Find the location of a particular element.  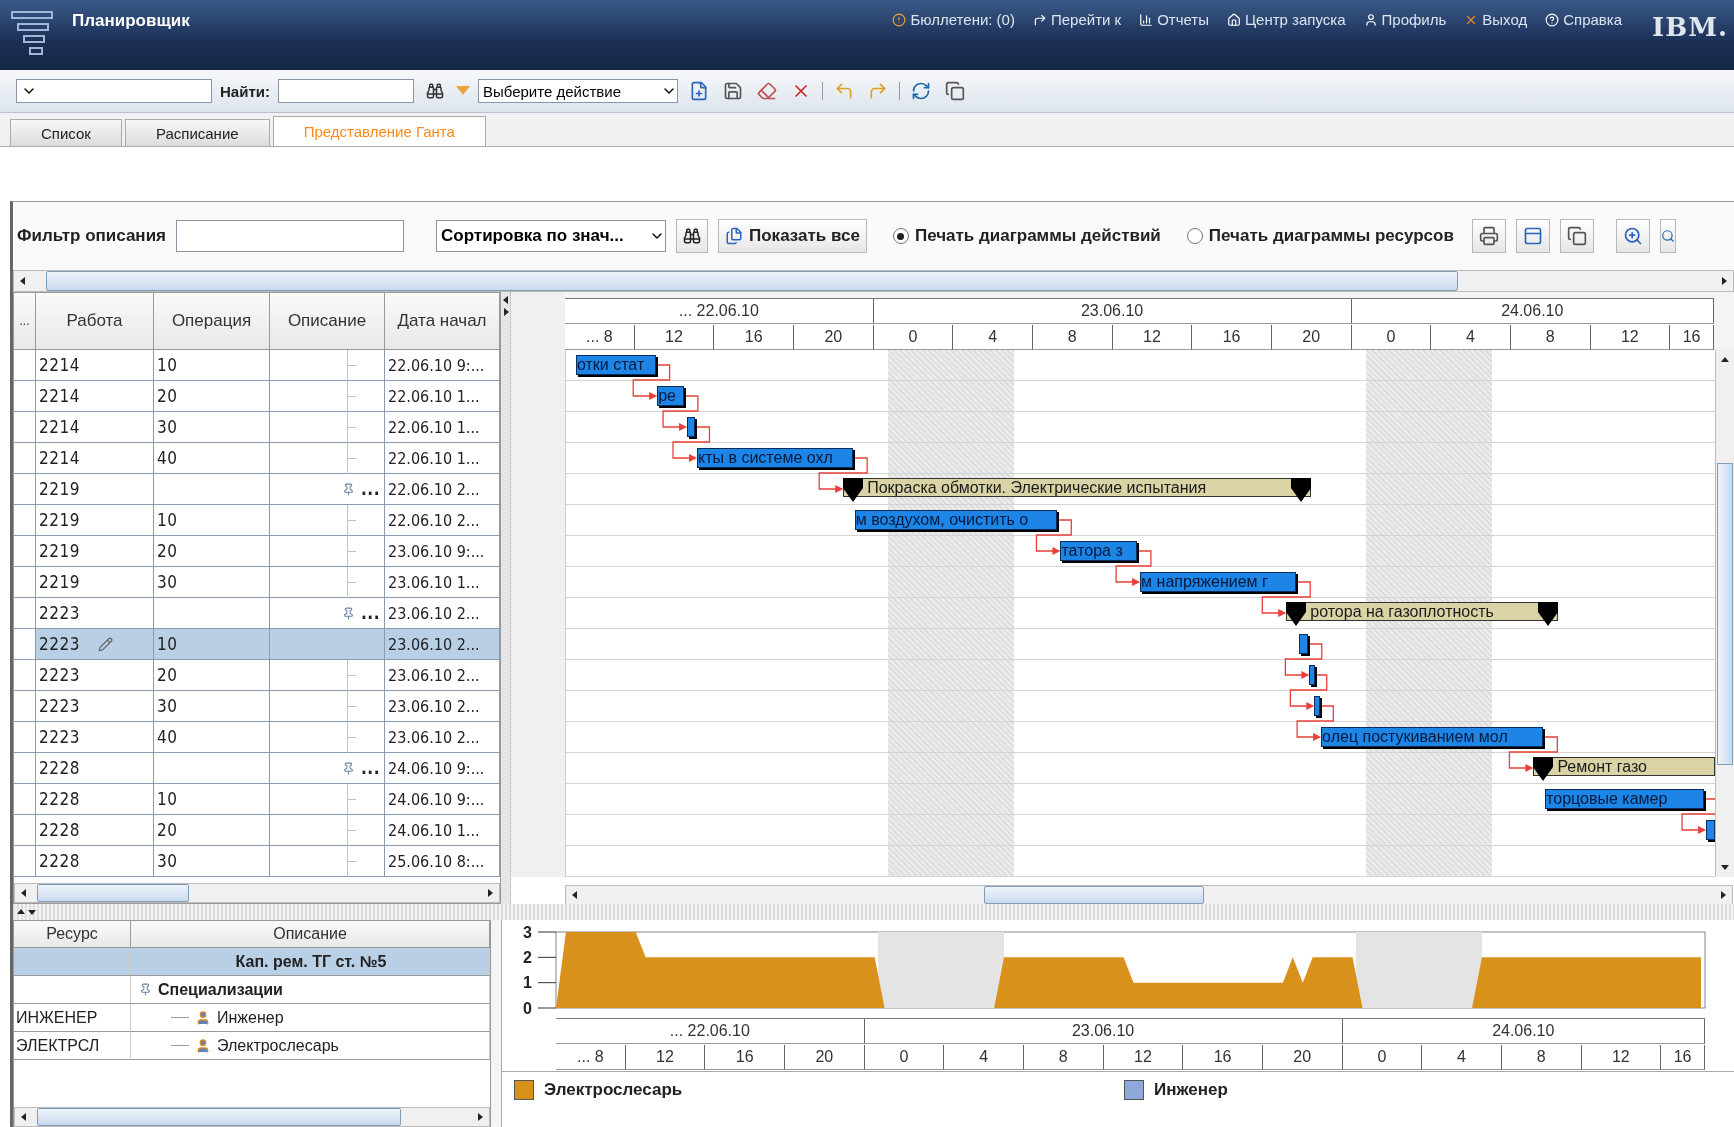

search-button is located at coordinates (692, 236).